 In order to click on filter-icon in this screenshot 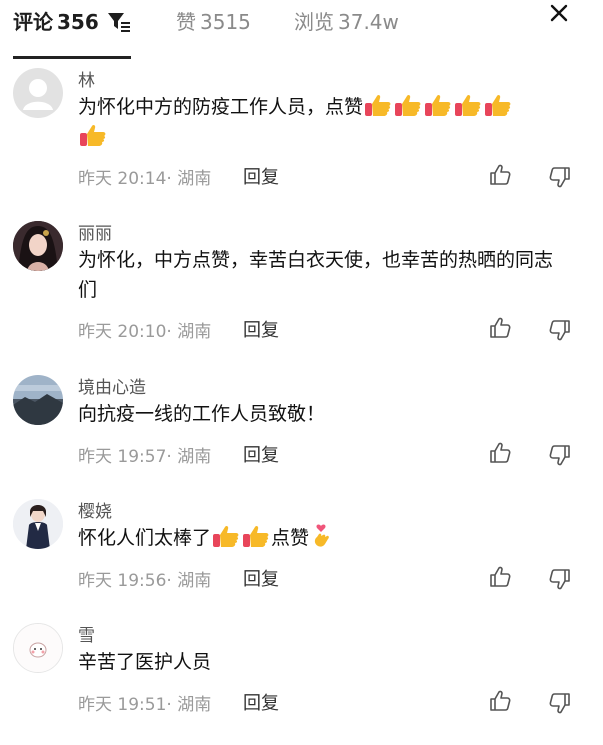, I will do `click(119, 22)`.